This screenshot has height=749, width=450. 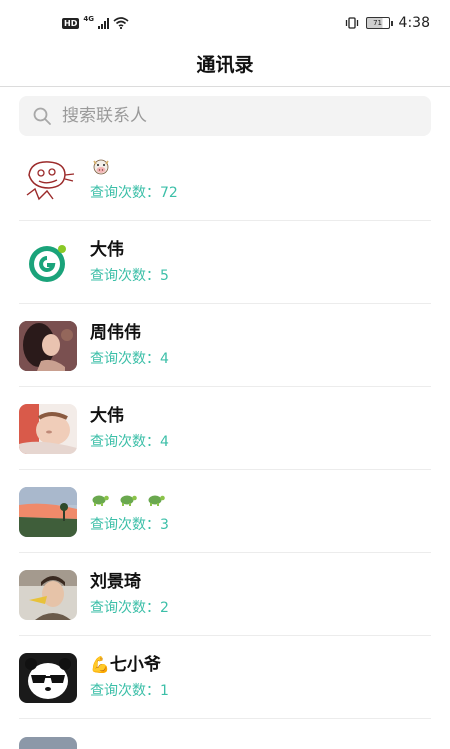 I want to click on contact-info: 查询次数： 72, so click(x=134, y=179).